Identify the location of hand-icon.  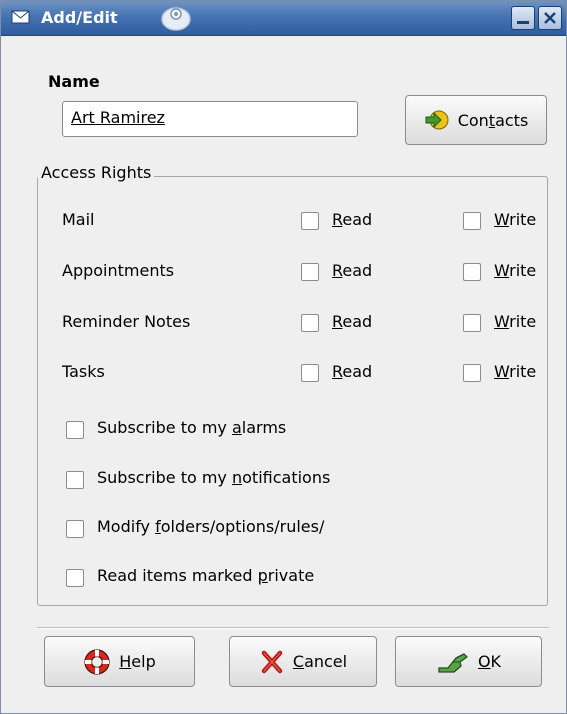
(453, 662).